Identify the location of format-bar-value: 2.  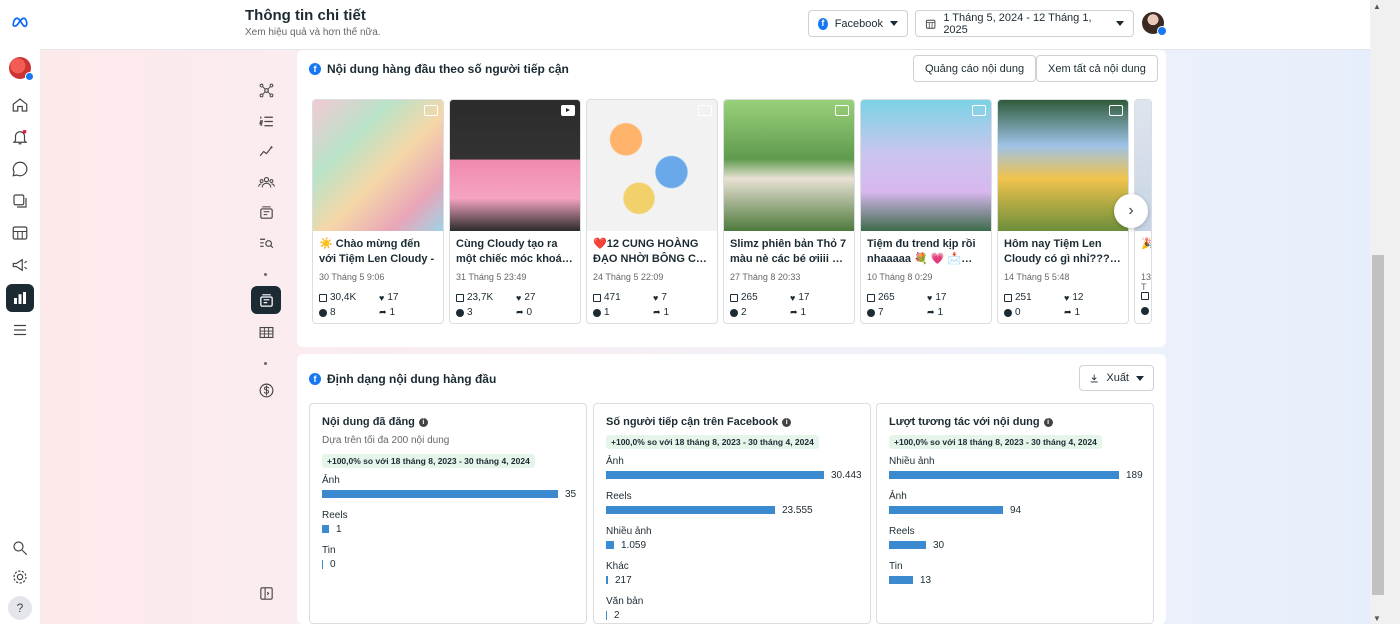
(617, 615).